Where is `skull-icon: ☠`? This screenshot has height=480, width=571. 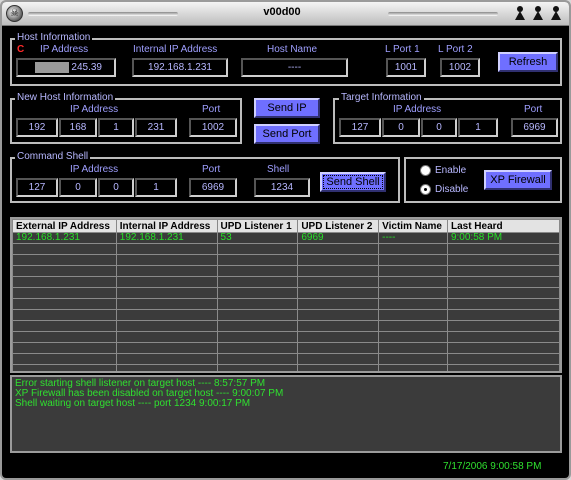 skull-icon: ☠ is located at coordinates (14, 13).